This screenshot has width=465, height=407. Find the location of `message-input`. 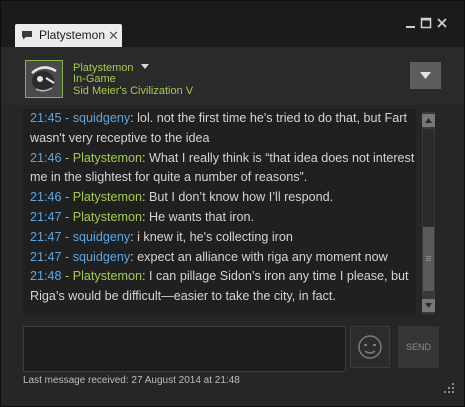

message-input is located at coordinates (184, 349).